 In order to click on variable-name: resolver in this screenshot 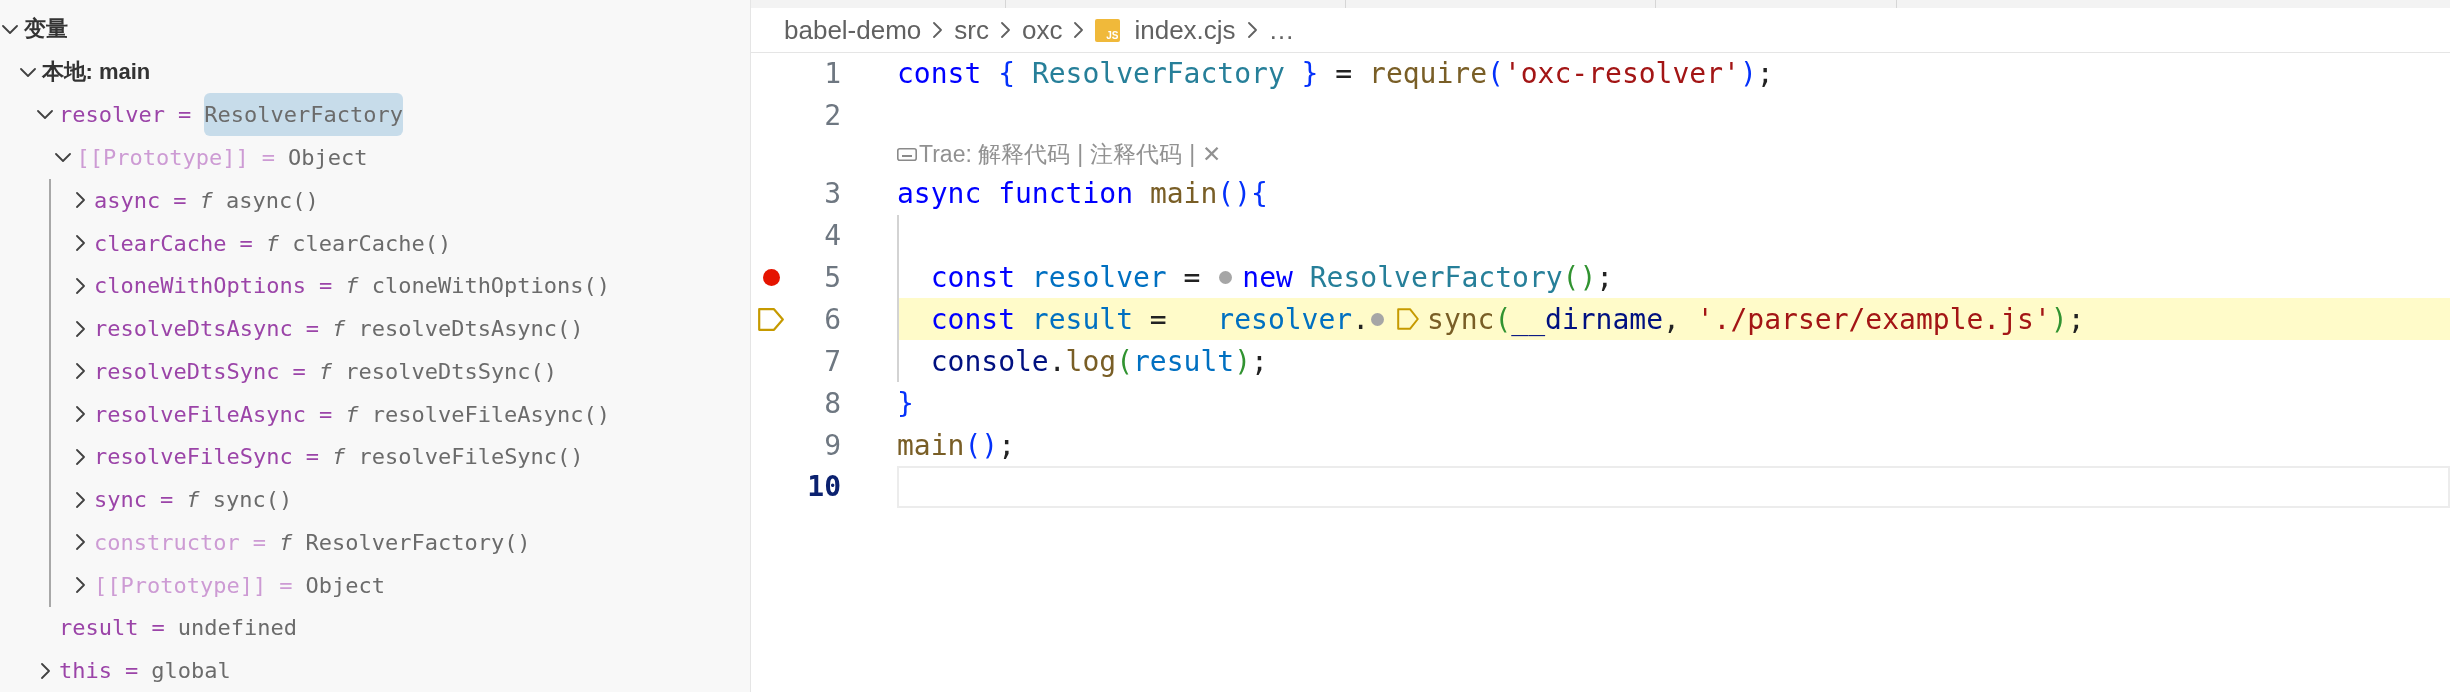, I will do `click(112, 115)`.